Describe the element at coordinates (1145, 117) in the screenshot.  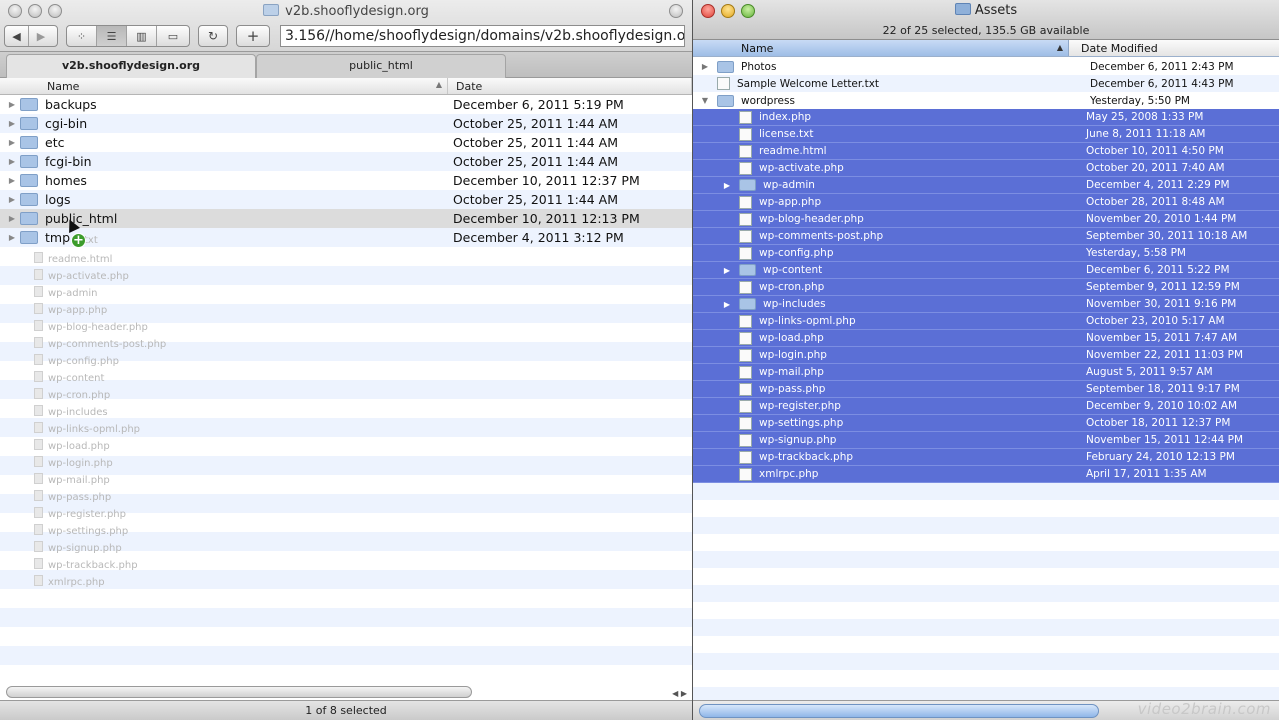
I see `item-date: May 25, 2008 1:33 PM` at that location.